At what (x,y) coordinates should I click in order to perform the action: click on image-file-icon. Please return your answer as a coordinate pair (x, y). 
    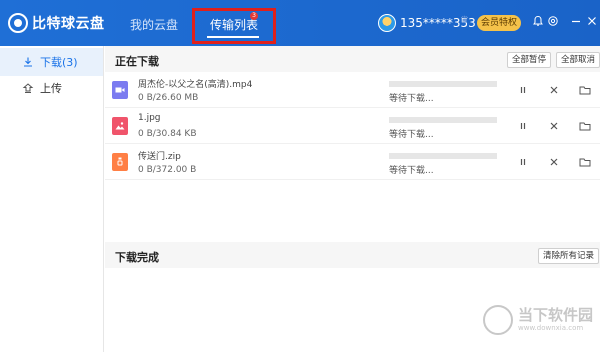
    Looking at the image, I should click on (120, 126).